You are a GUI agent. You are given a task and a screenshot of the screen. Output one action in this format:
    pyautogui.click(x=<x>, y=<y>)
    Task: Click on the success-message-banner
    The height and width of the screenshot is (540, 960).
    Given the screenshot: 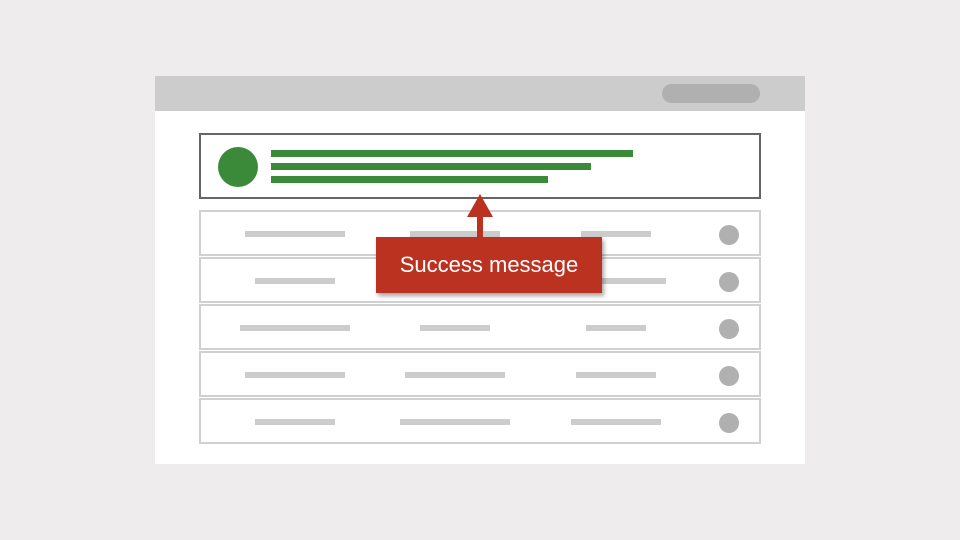 What is the action you would take?
    pyautogui.click(x=480, y=166)
    